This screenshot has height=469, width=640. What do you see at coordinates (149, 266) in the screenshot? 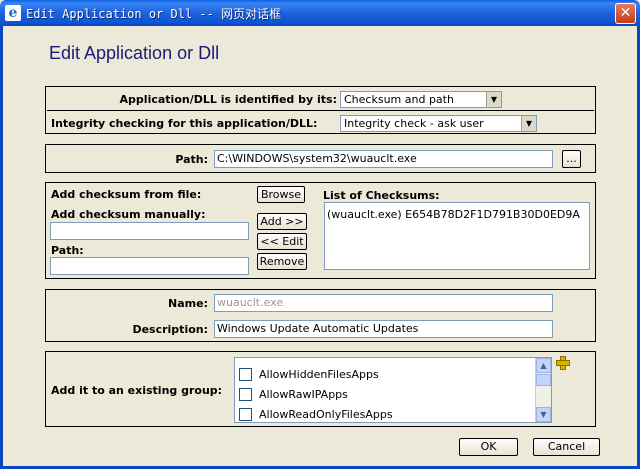
I see `checksum-path-input` at bounding box center [149, 266].